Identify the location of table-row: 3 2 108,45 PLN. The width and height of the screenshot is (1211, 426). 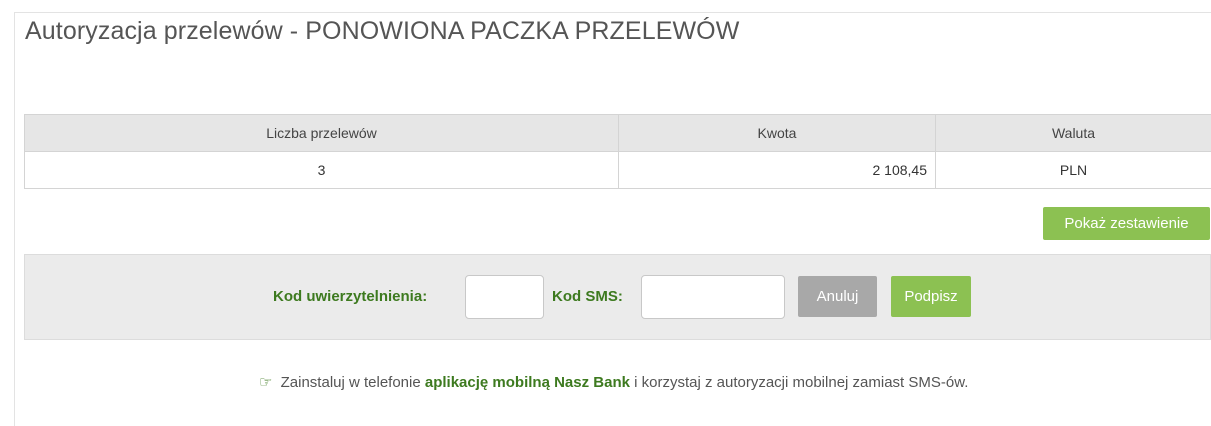
(617, 170).